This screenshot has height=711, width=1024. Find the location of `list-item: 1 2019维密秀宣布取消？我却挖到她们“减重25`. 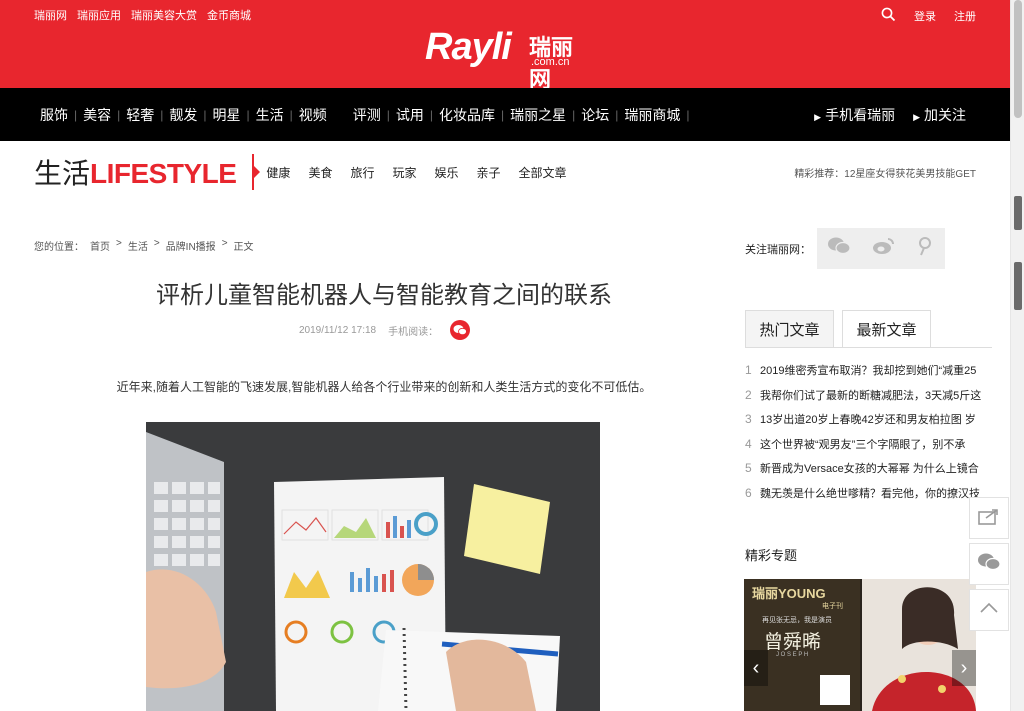

list-item: 1 2019维密秀宣布取消？我却挖到她们“减重25 is located at coordinates (868, 370).